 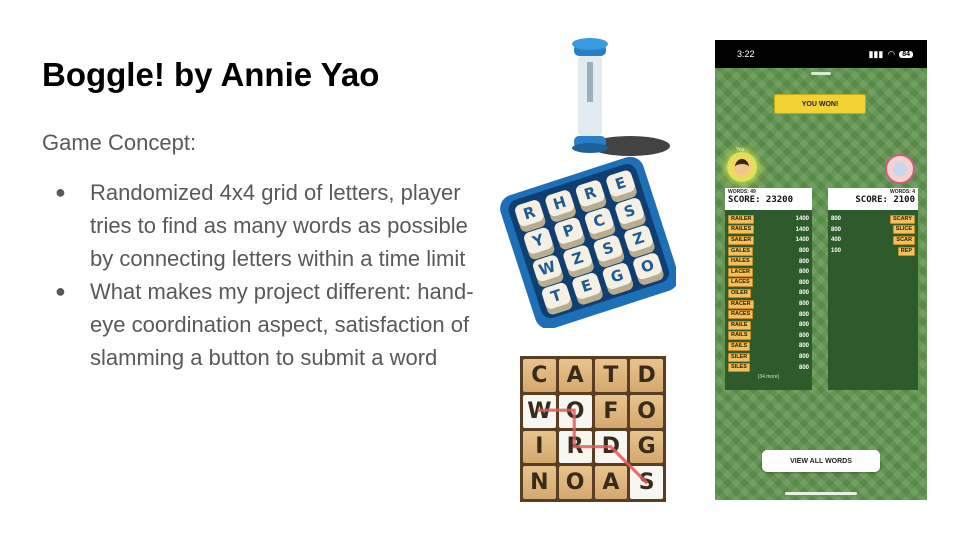 What do you see at coordinates (900, 169) in the screenshot?
I see `opponent-avatar` at bounding box center [900, 169].